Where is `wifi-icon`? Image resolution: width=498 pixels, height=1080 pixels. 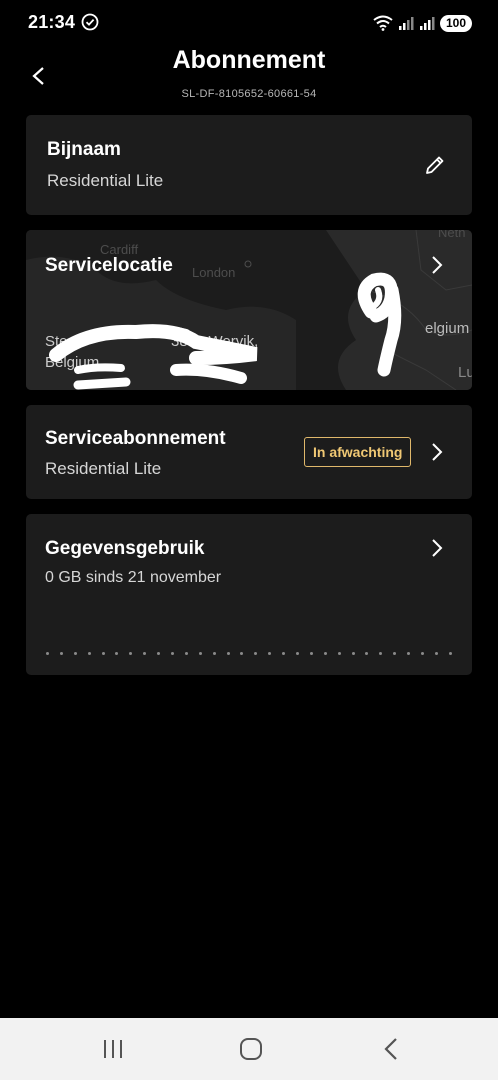 wifi-icon is located at coordinates (383, 23).